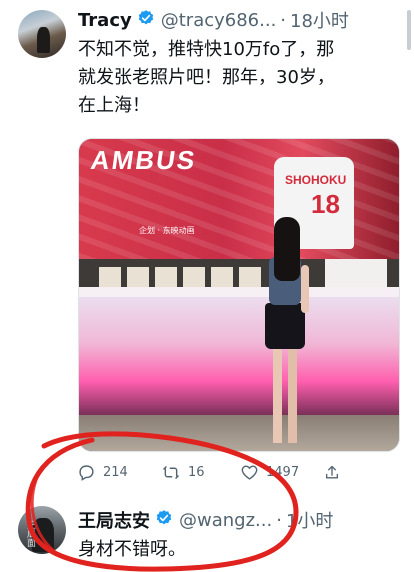 The image size is (414, 572). I want to click on reply-header: 王局志安 @wangz... · 1小时, so click(205, 520).